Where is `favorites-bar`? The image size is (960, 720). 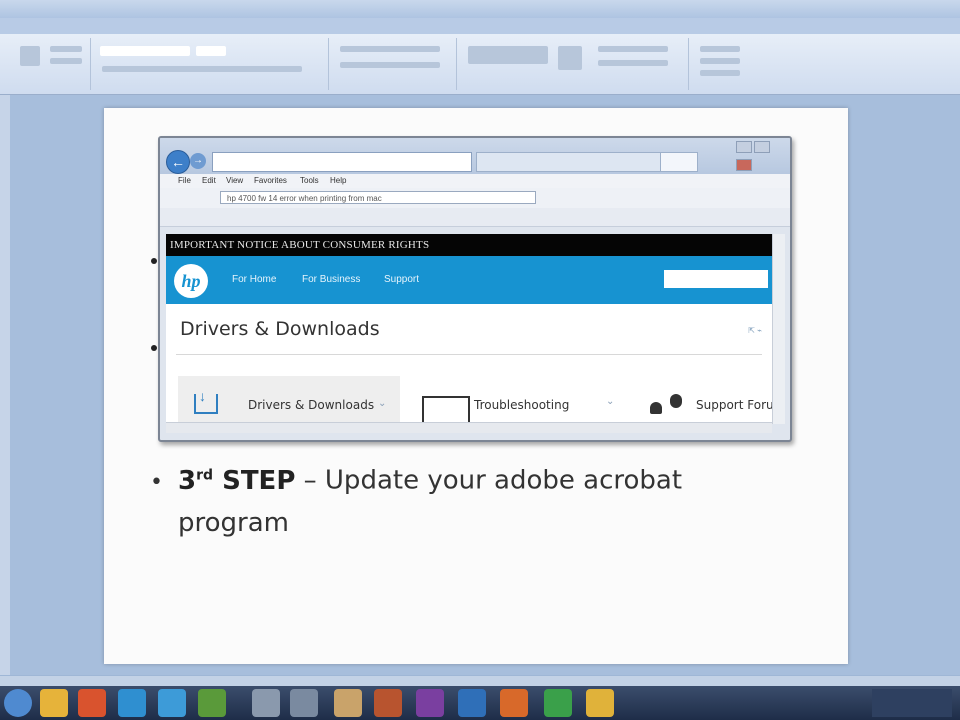
favorites-bar is located at coordinates (475, 217).